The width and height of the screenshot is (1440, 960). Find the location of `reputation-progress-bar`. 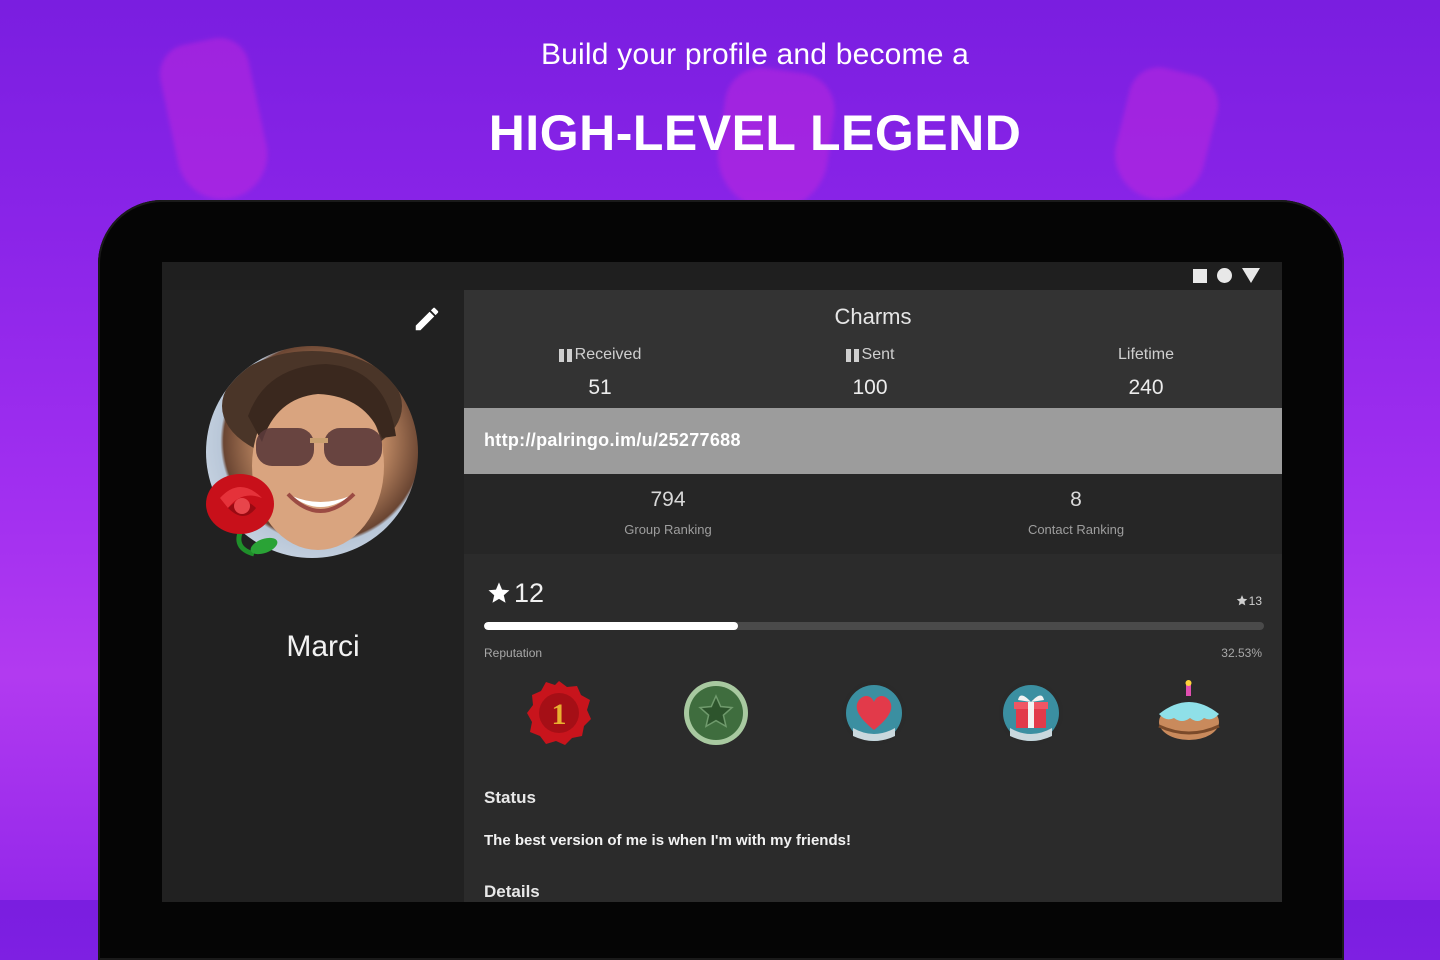

reputation-progress-bar is located at coordinates (874, 626).